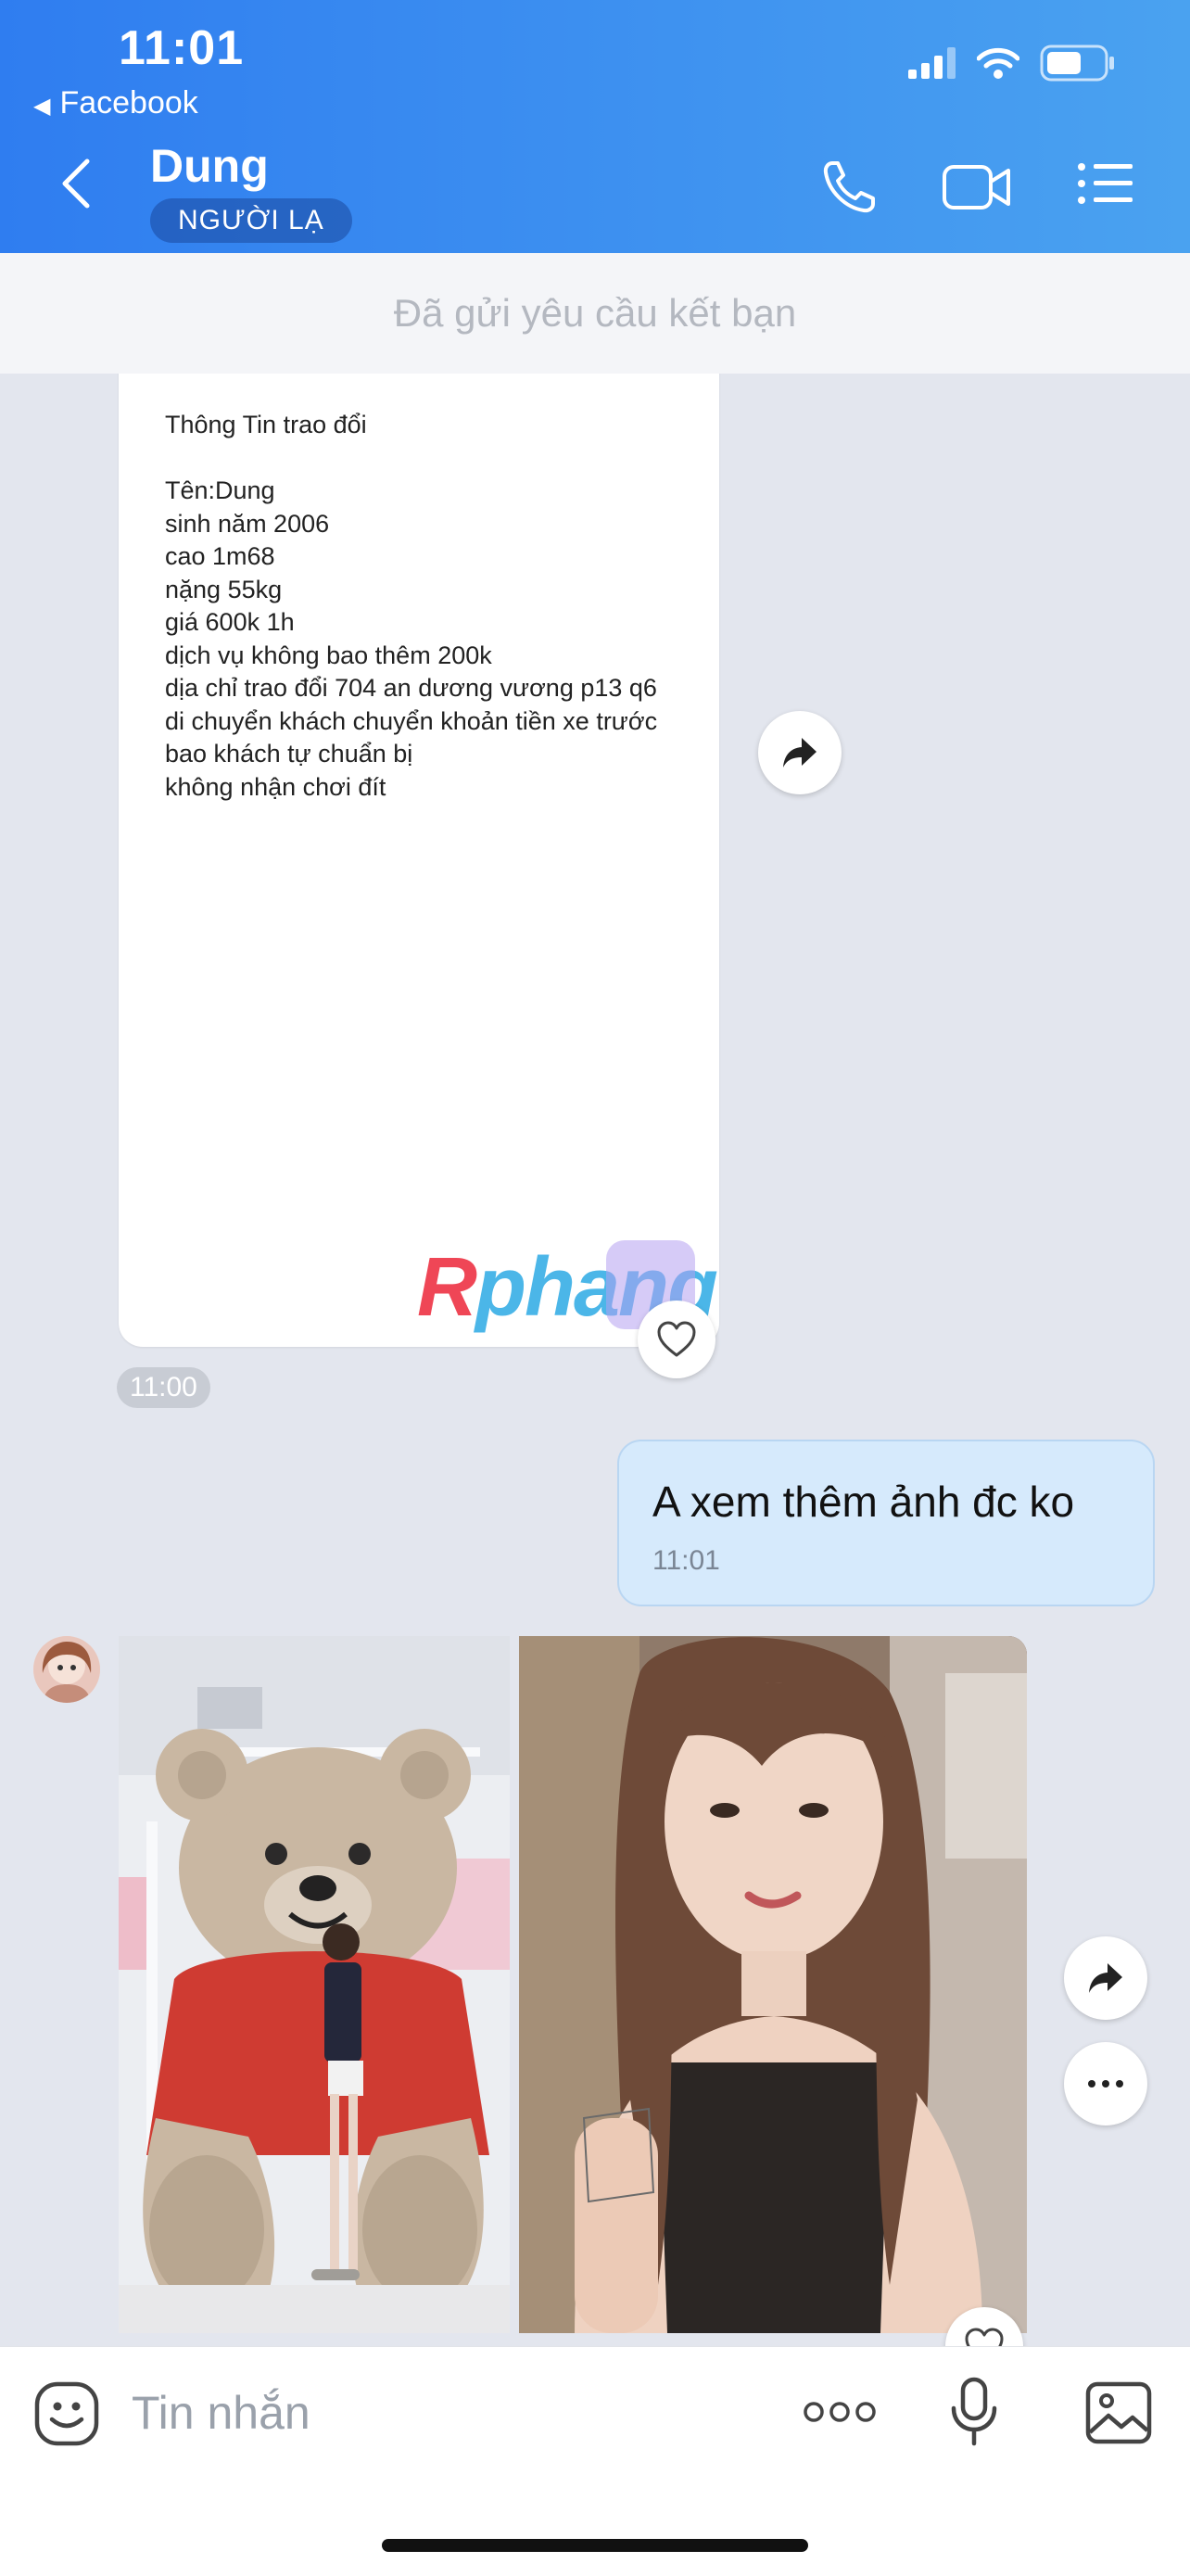 The height and width of the screenshot is (2576, 1190). I want to click on image-gallery-icon, so click(1118, 2412).